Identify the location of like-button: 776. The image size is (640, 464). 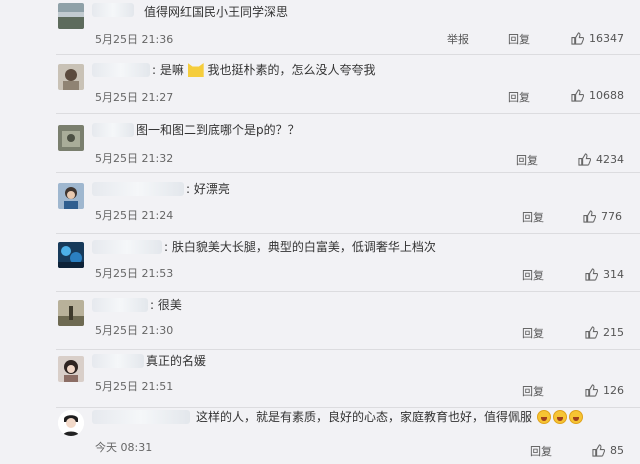
(602, 216).